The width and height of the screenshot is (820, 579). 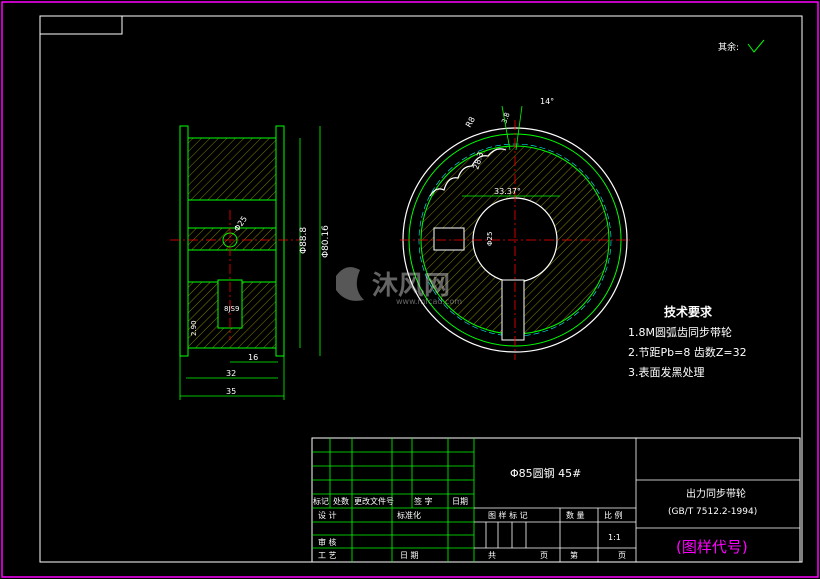 What do you see at coordinates (231, 309) in the screenshot?
I see `dim-keyway: 8JS9` at bounding box center [231, 309].